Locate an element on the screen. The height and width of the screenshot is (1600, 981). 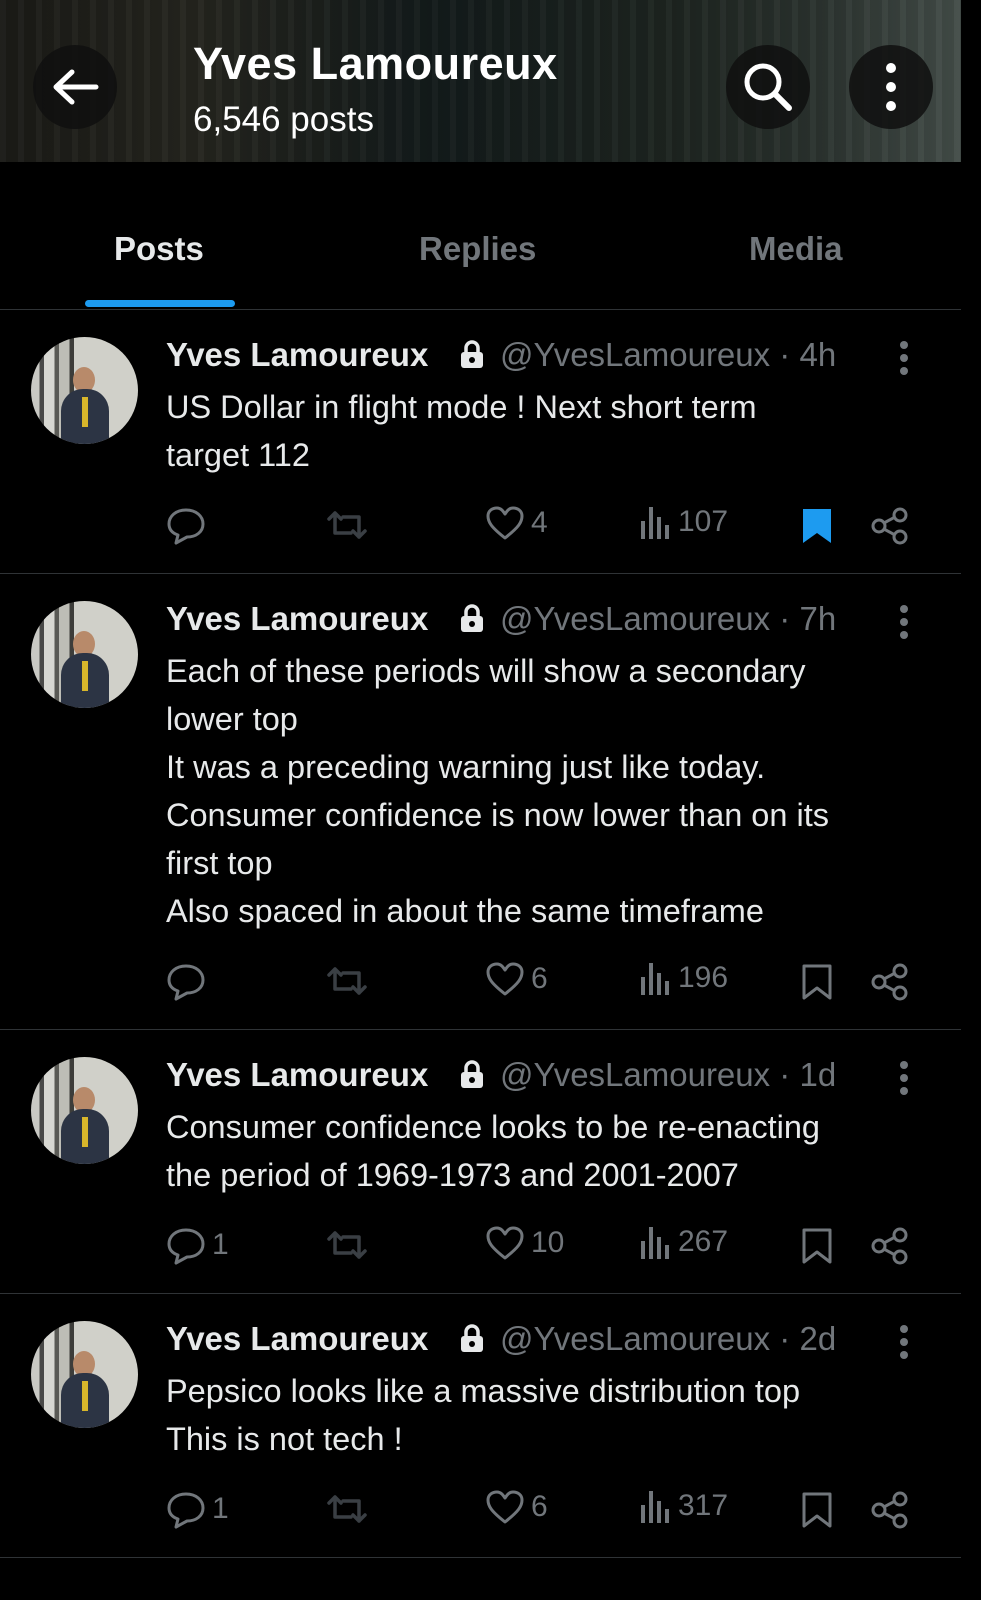
back-button is located at coordinates (75, 87).